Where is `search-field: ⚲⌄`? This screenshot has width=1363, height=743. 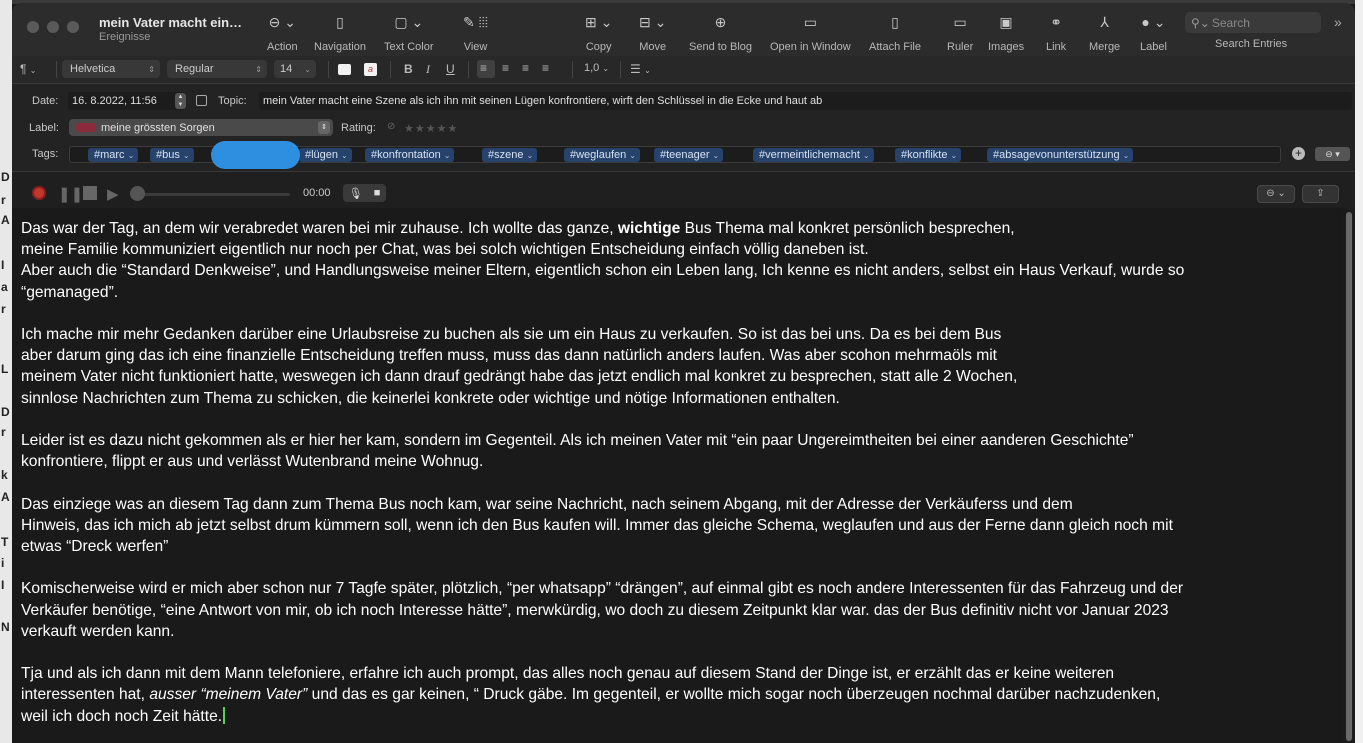 search-field: ⚲⌄ is located at coordinates (1253, 22).